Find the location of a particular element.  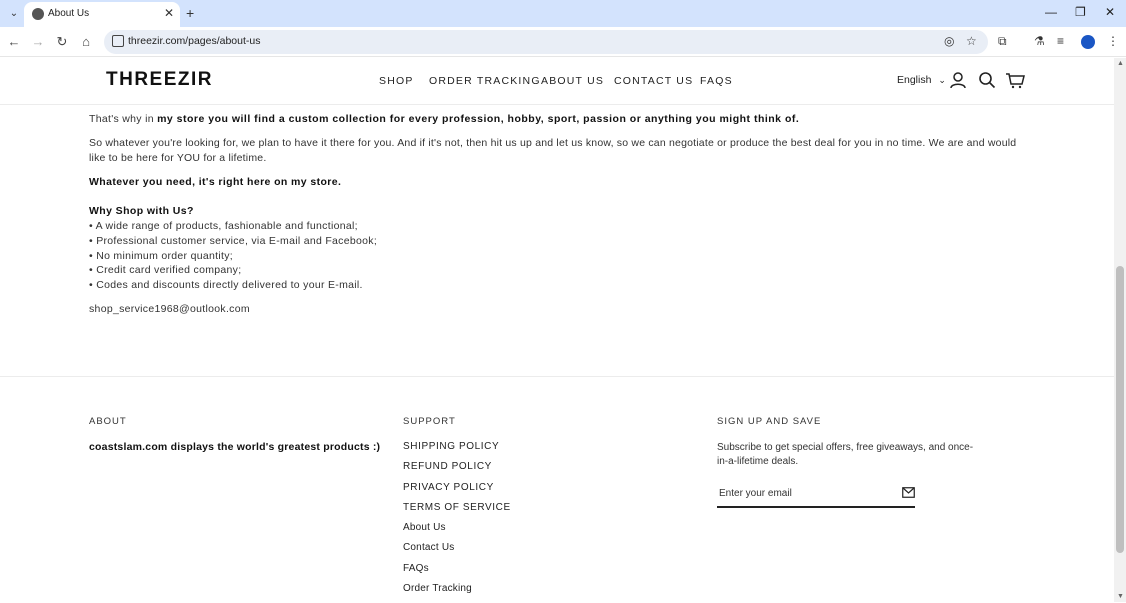

intro-prefix: That's why in is located at coordinates (123, 119).